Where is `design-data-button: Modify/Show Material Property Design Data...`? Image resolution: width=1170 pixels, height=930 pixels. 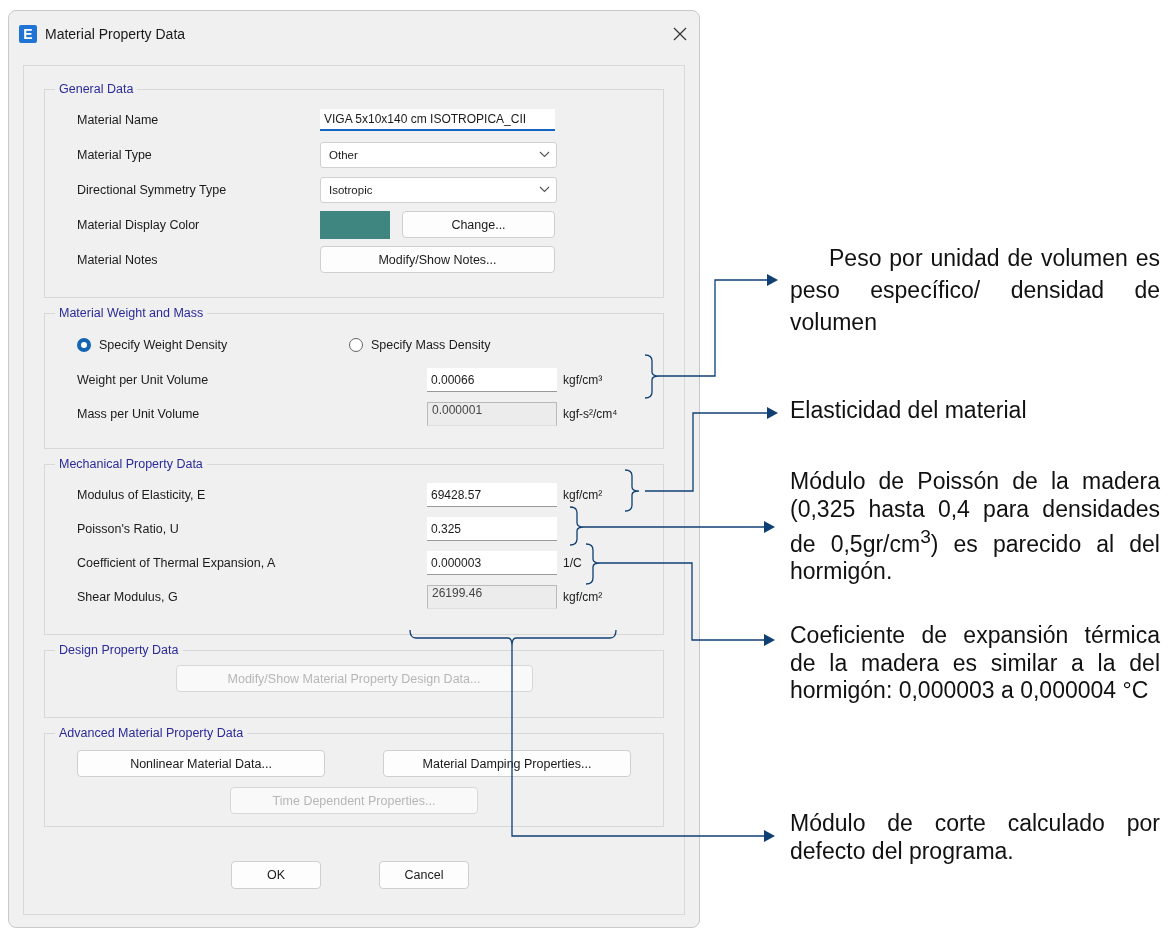
design-data-button: Modify/Show Material Property Design Data... is located at coordinates (354, 678).